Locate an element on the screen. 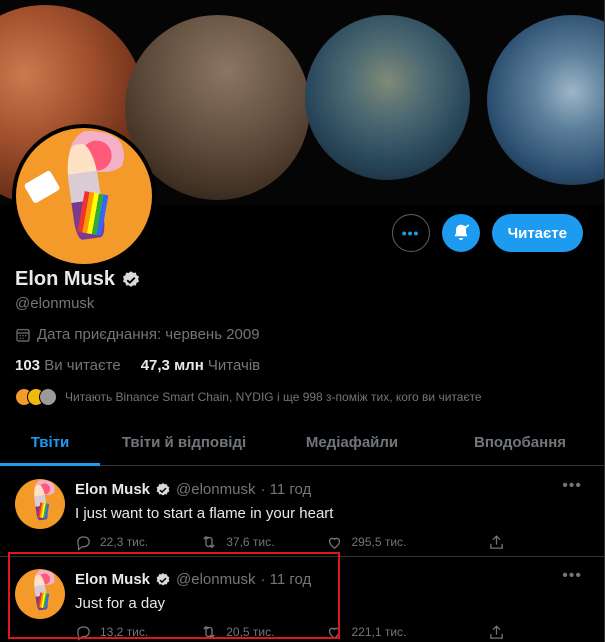 The image size is (605, 642). retweet-count: 20,5 тис. is located at coordinates (250, 632).